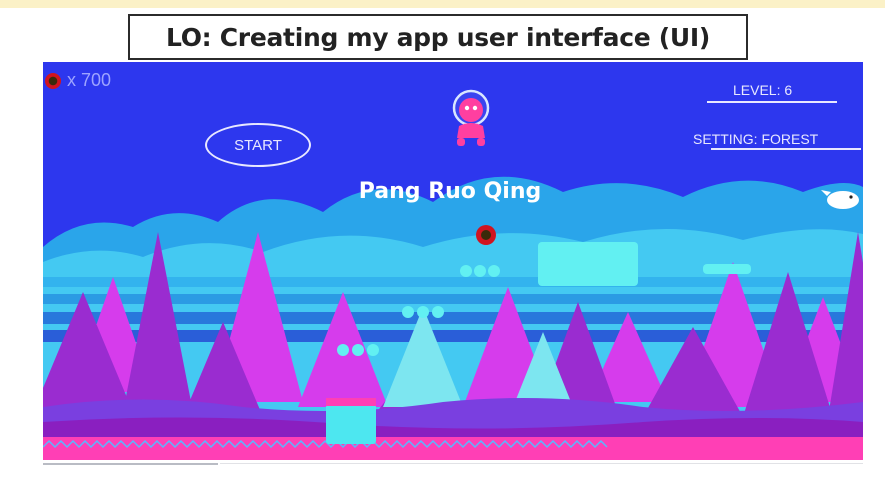 This screenshot has height=480, width=885. Describe the element at coordinates (450, 191) in the screenshot. I see `author-name: Pang Ruo Qing` at that location.